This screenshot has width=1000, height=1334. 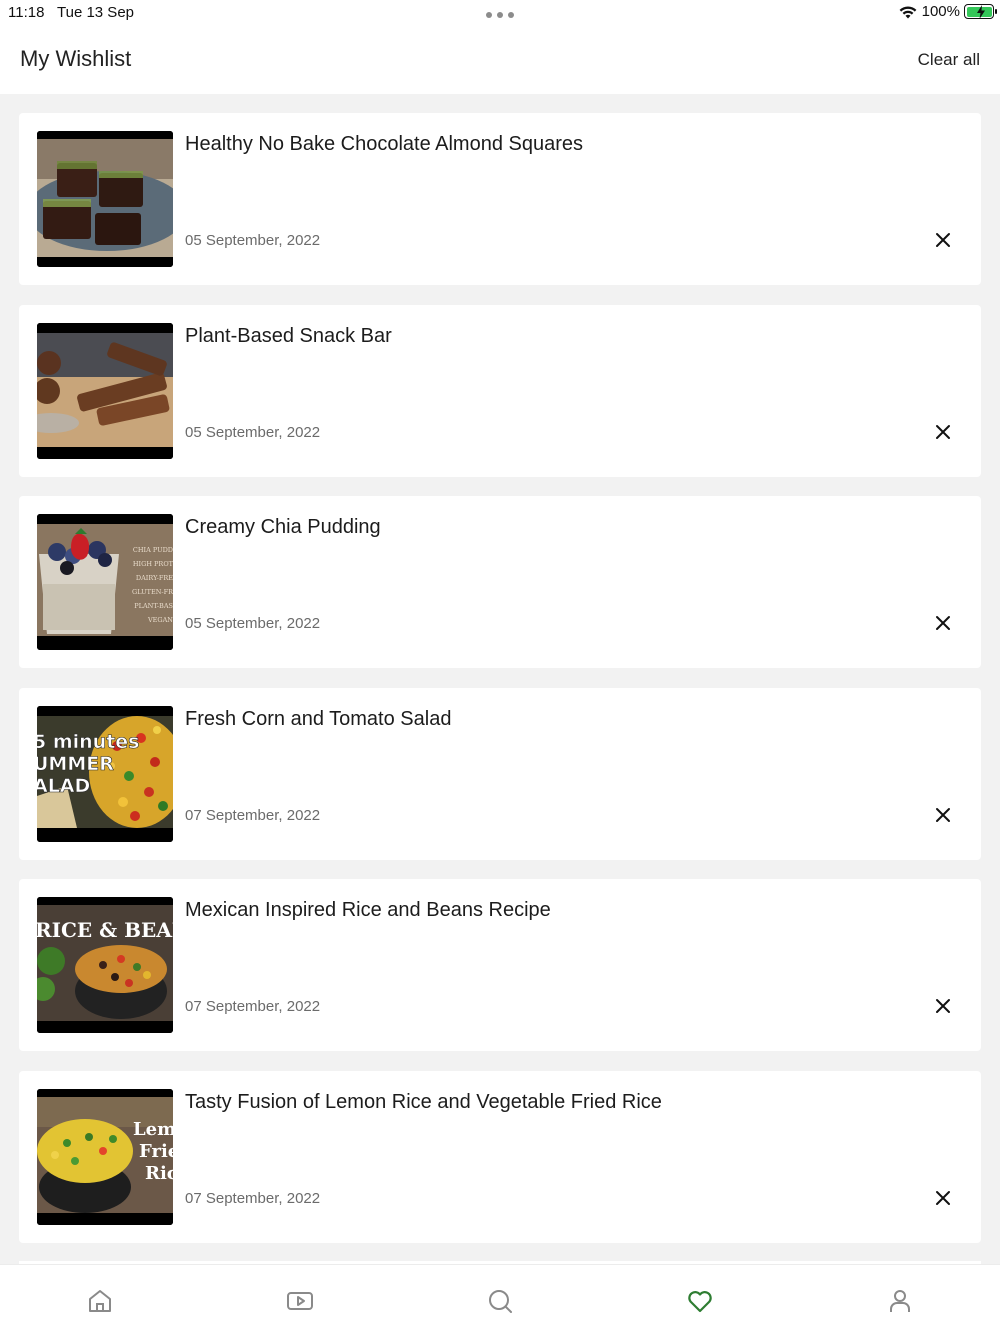 What do you see at coordinates (500, 390) in the screenshot?
I see `wishlist-item: Plant-Based Snack Bar 05 September, 2022` at bounding box center [500, 390].